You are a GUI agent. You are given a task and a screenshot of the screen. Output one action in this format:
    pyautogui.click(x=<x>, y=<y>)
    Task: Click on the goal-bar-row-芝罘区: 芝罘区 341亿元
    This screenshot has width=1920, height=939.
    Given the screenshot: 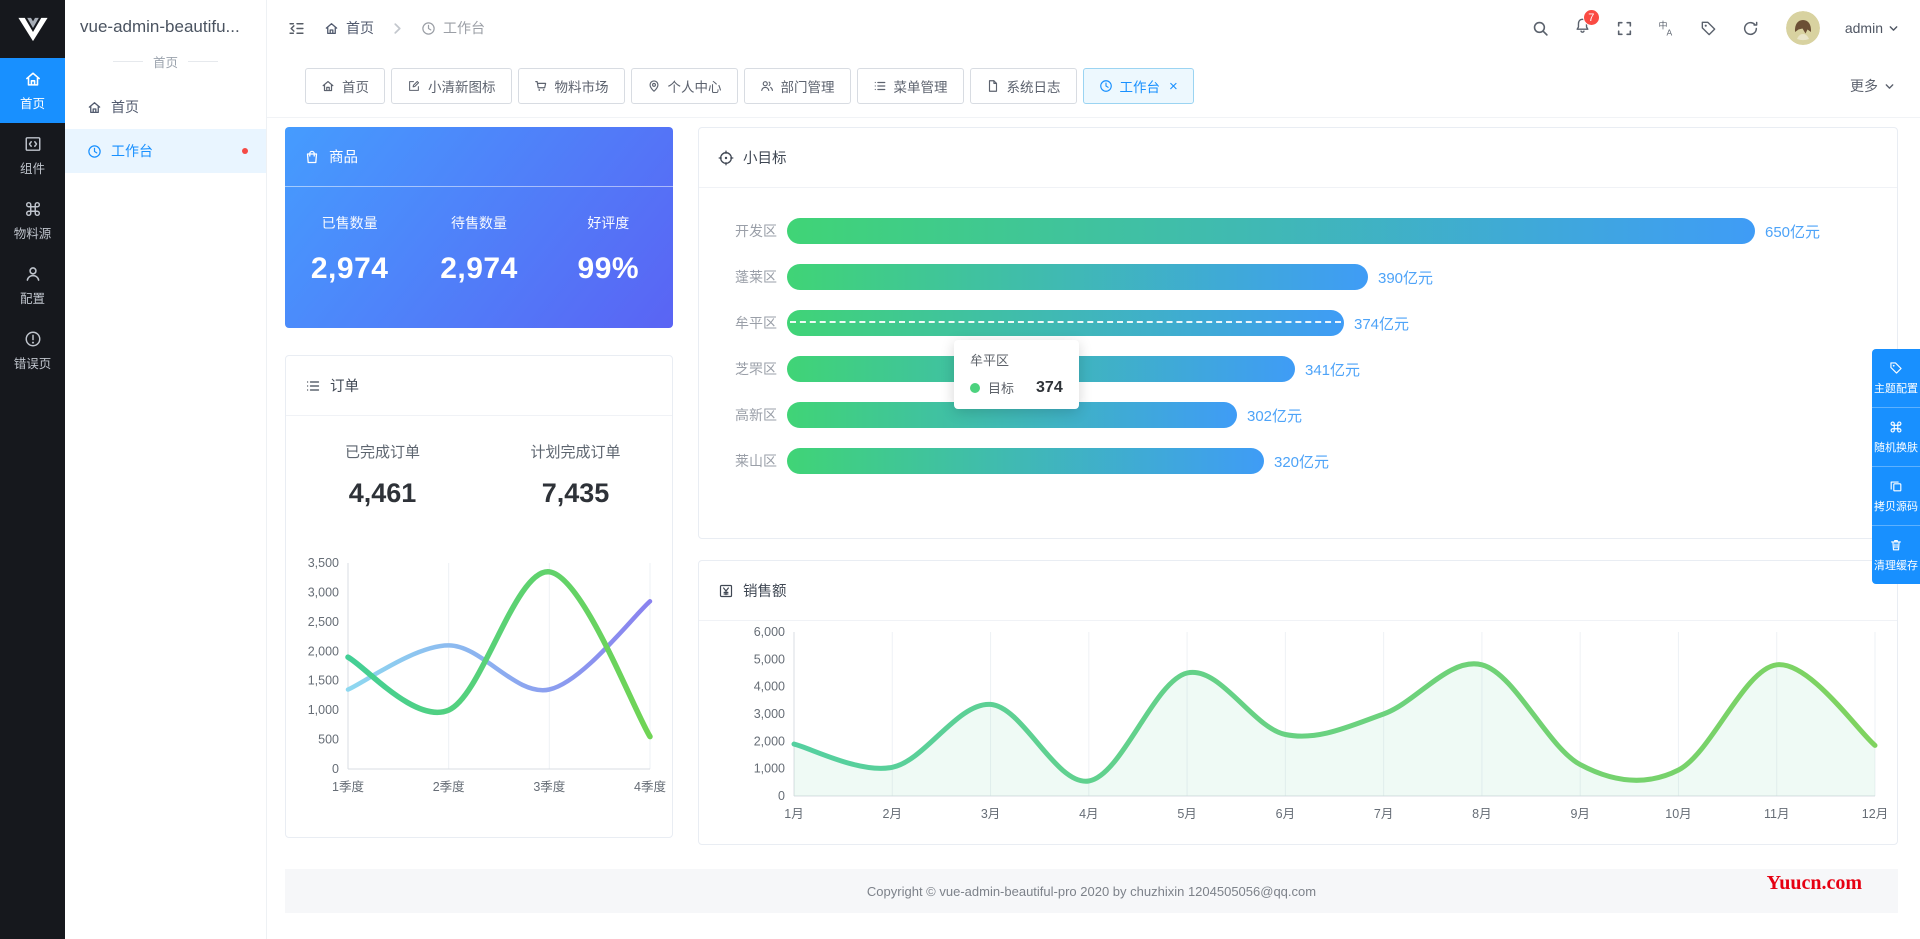 What is the action you would take?
    pyautogui.click(x=1305, y=369)
    